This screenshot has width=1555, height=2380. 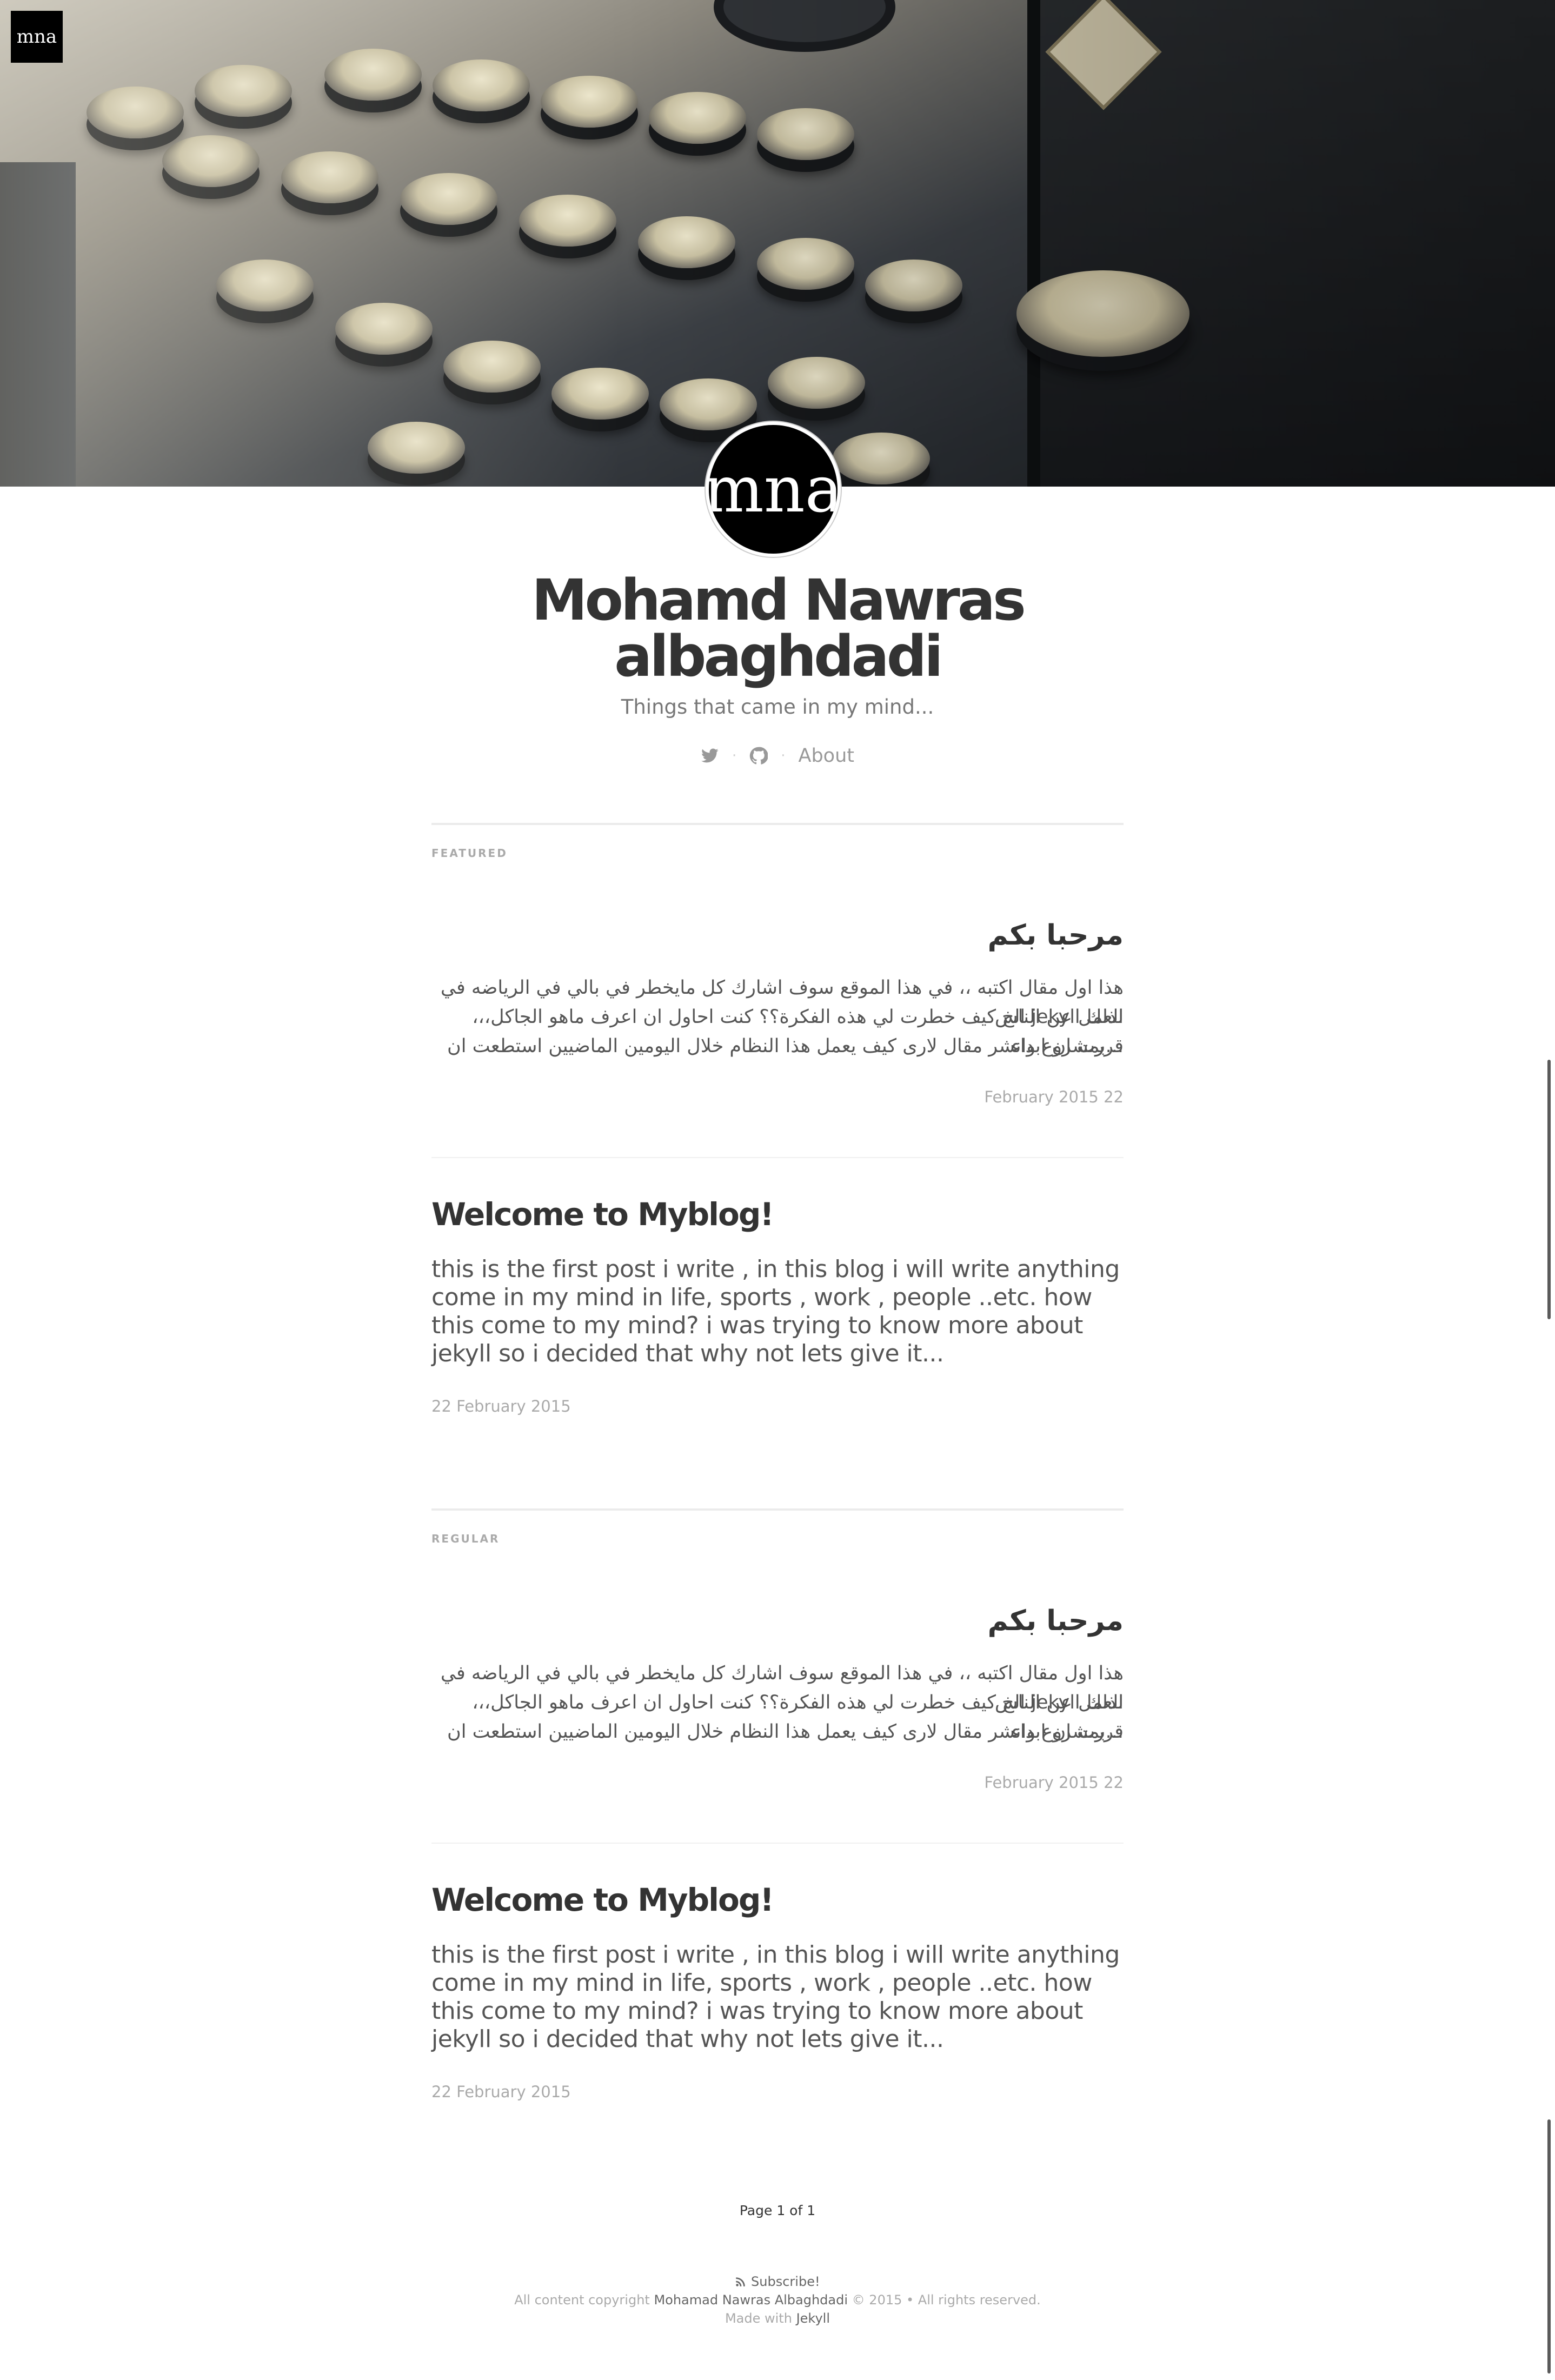 What do you see at coordinates (751, 2300) in the screenshot?
I see `copyright-author-link: Mohamad Nawras Albaghdadi` at bounding box center [751, 2300].